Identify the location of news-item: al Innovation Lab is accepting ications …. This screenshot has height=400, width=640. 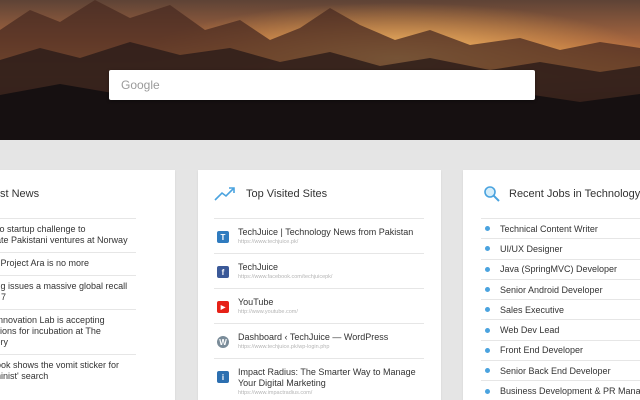
(68, 331).